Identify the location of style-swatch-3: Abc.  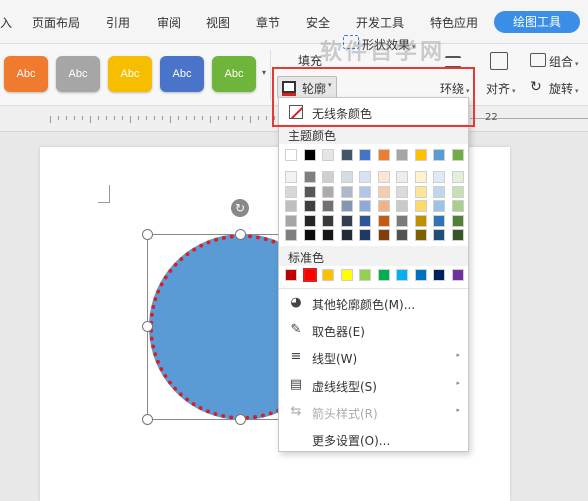
(130, 74).